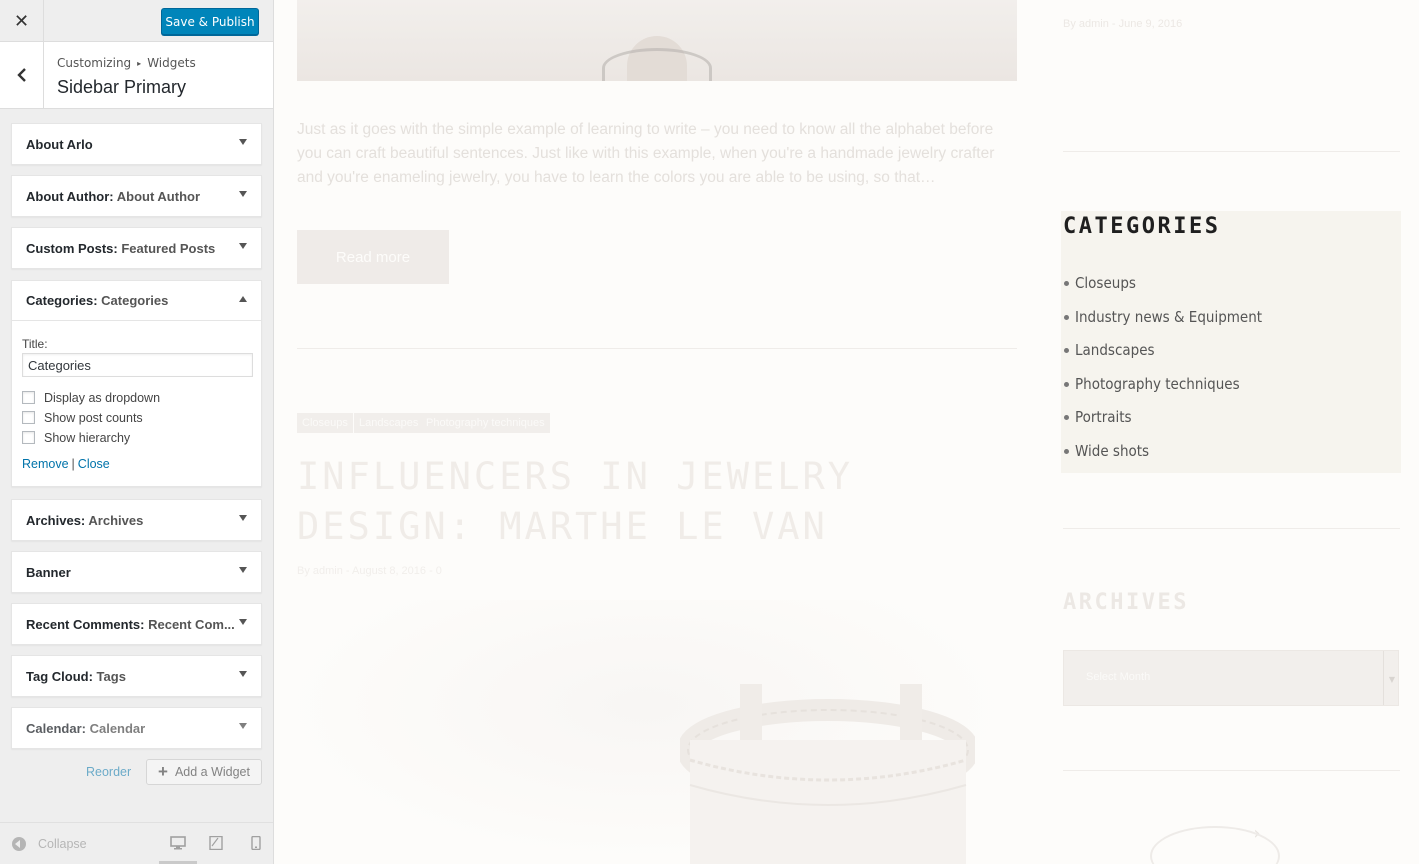  What do you see at coordinates (657, 40) in the screenshot?
I see `post-featured-image` at bounding box center [657, 40].